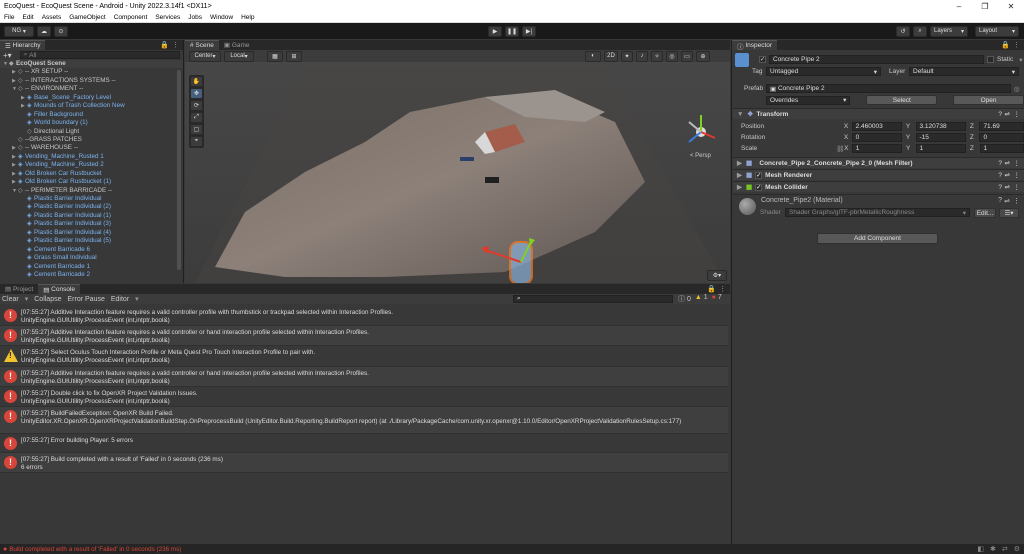  Describe the element at coordinates (91, 140) in the screenshot. I see `hierarchy-item: ◇ --GRASS PATCHES` at that location.